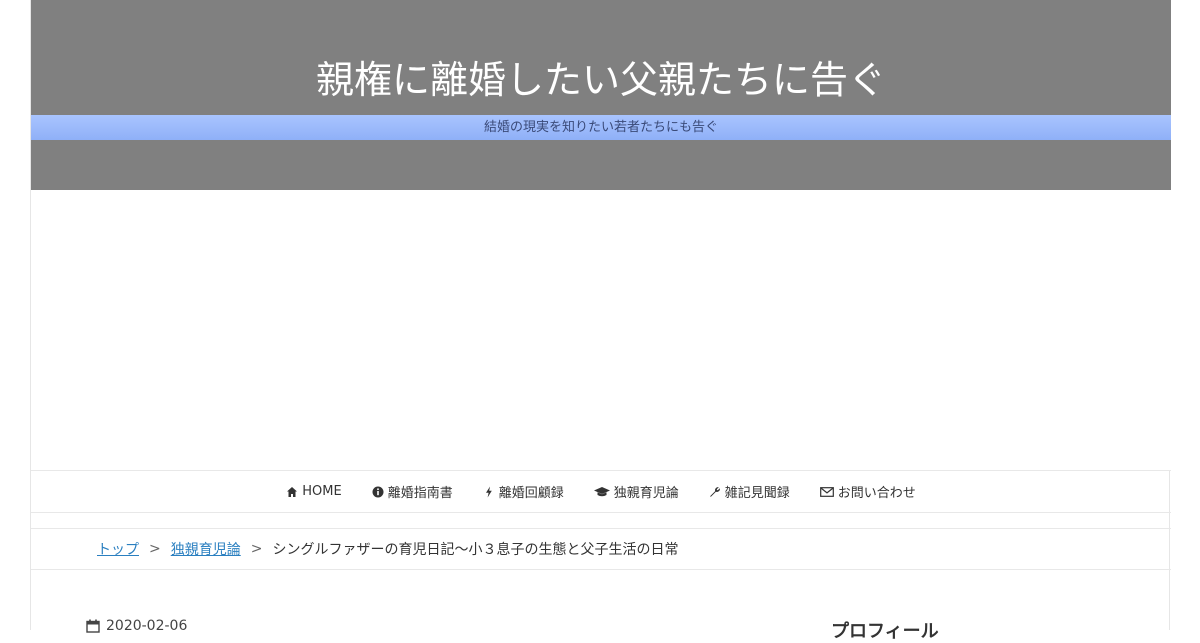 The height and width of the screenshot is (643, 1200). What do you see at coordinates (601, 80) in the screenshot?
I see `site-title: 親権に離婚したい父親たちに告ぐ` at bounding box center [601, 80].